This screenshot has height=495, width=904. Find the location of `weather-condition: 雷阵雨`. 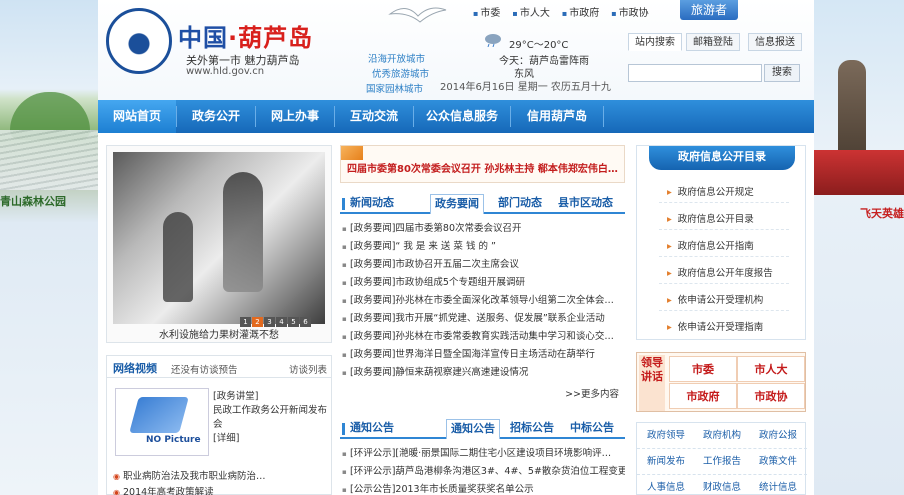

weather-condition: 雷阵雨 is located at coordinates (574, 61).